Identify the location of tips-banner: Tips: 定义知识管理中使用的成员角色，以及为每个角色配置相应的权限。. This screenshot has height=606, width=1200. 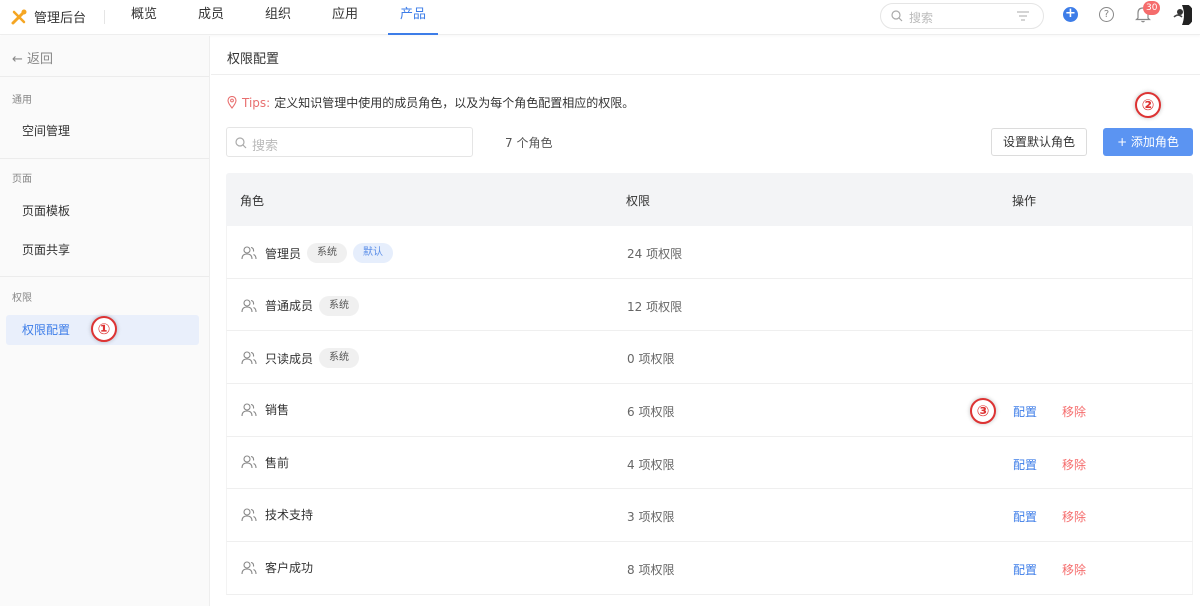
(430, 102).